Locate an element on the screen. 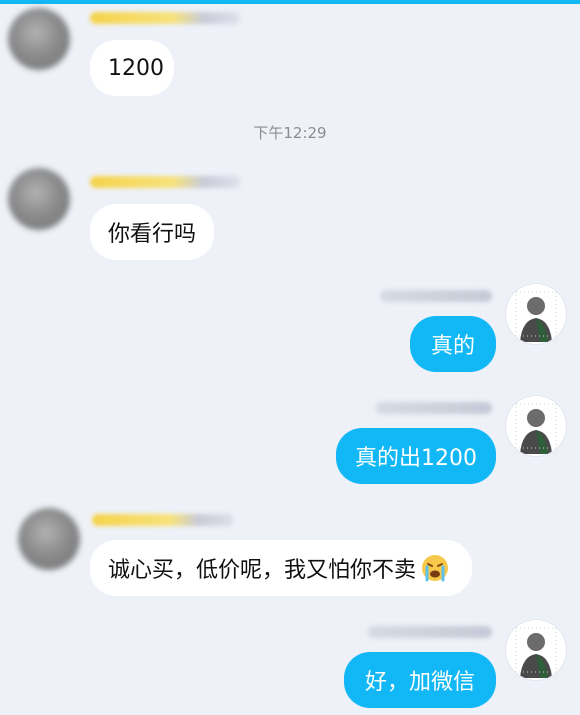  message-text: 1200 is located at coordinates (136, 68).